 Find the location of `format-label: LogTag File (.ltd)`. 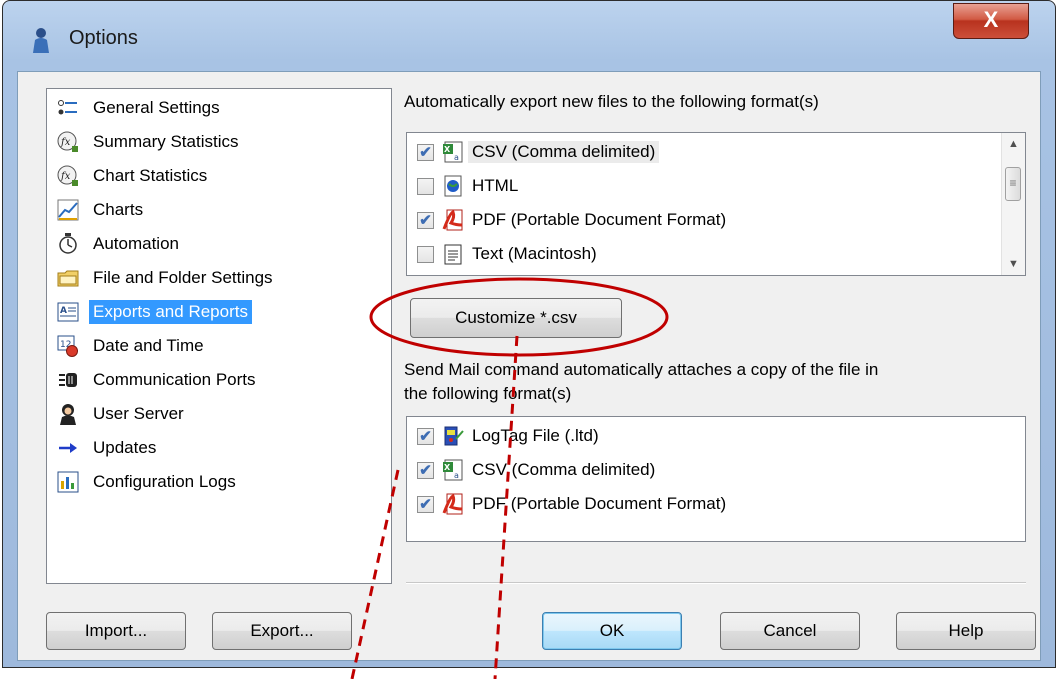

format-label: LogTag File (.ltd) is located at coordinates (535, 435).